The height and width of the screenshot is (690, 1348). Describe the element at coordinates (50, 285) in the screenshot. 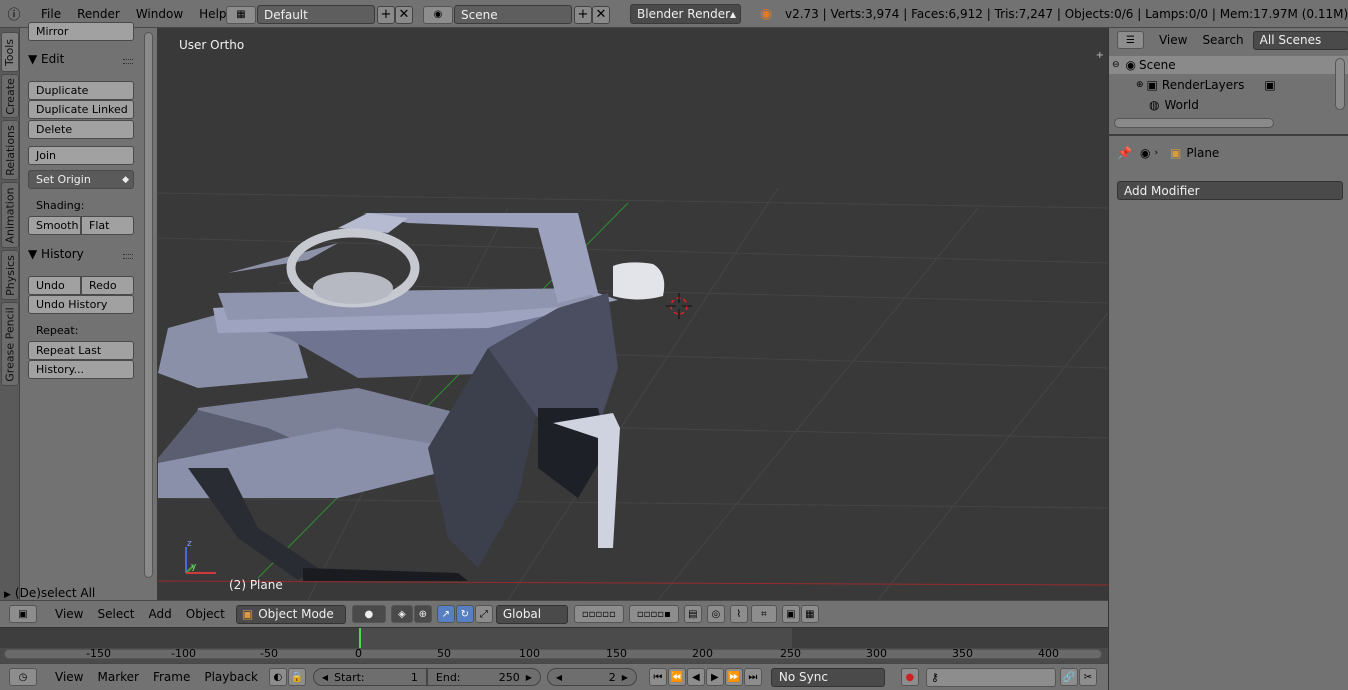

I see `undo-label: Undo` at that location.